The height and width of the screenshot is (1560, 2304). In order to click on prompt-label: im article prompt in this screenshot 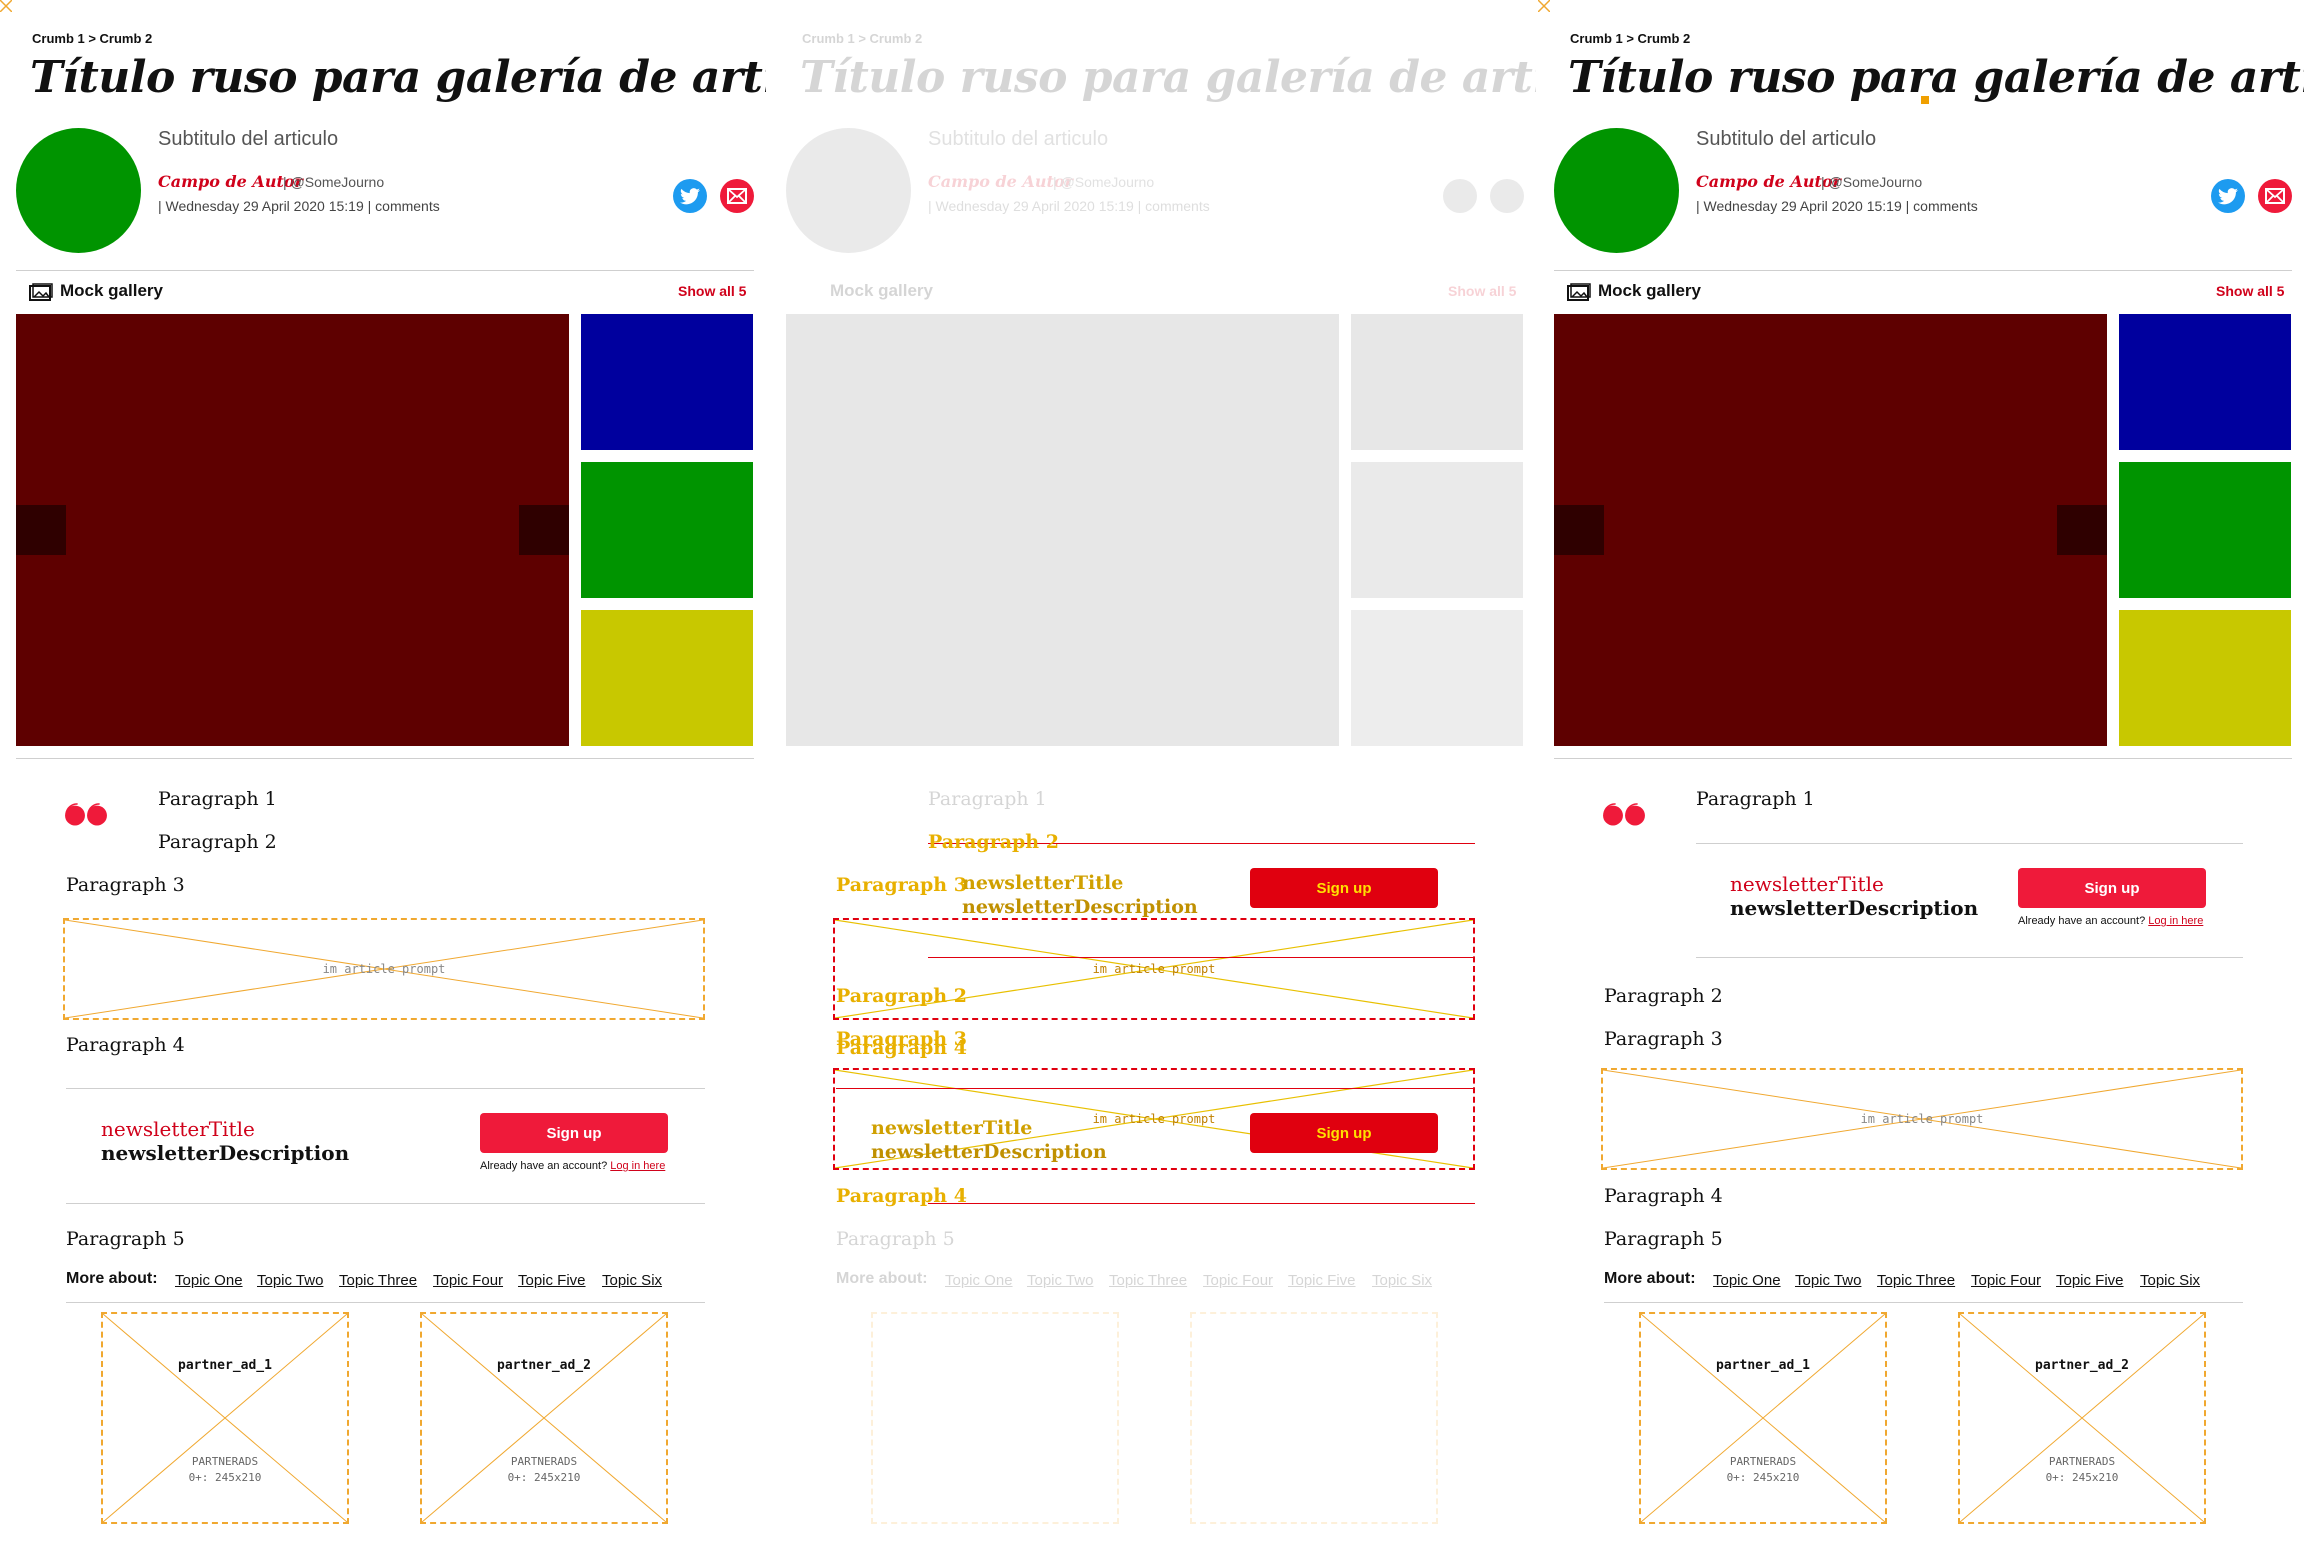, I will do `click(1154, 969)`.